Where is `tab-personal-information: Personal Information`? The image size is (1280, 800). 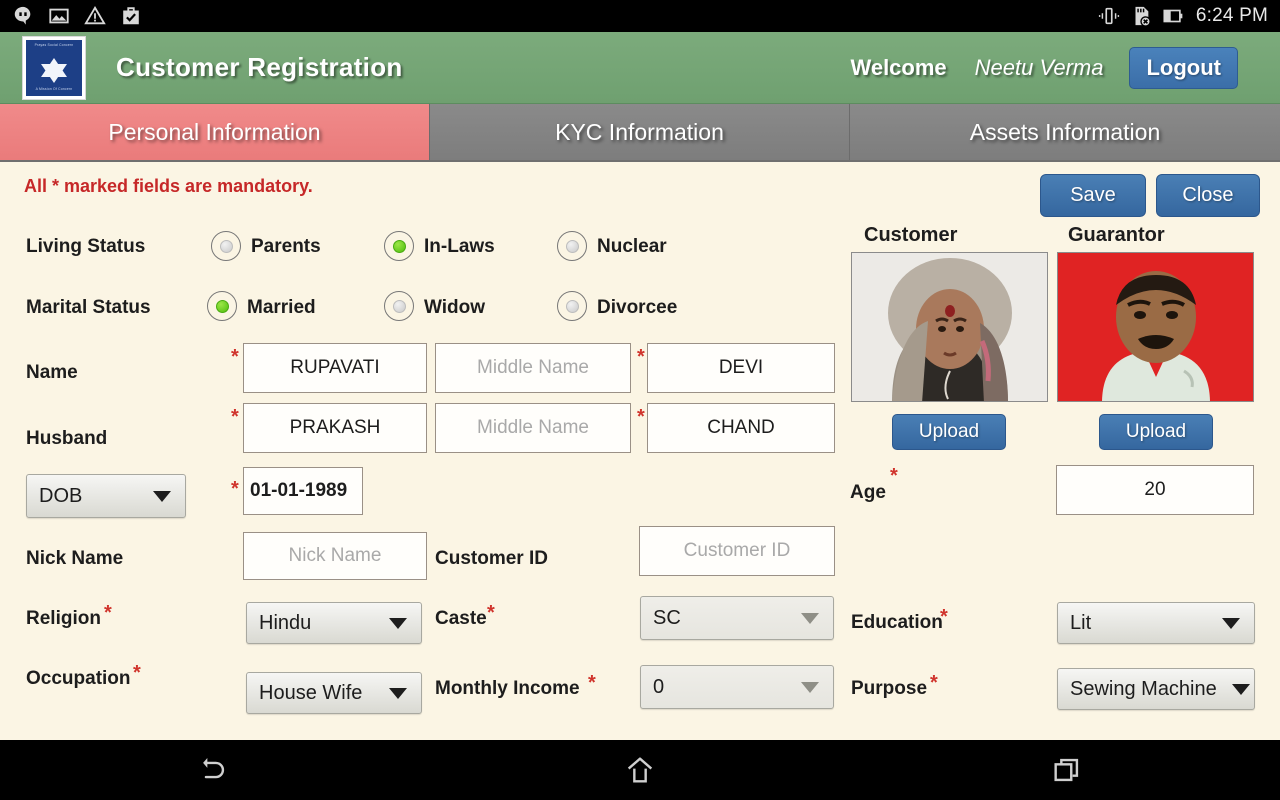
tab-personal-information: Personal Information is located at coordinates (215, 132).